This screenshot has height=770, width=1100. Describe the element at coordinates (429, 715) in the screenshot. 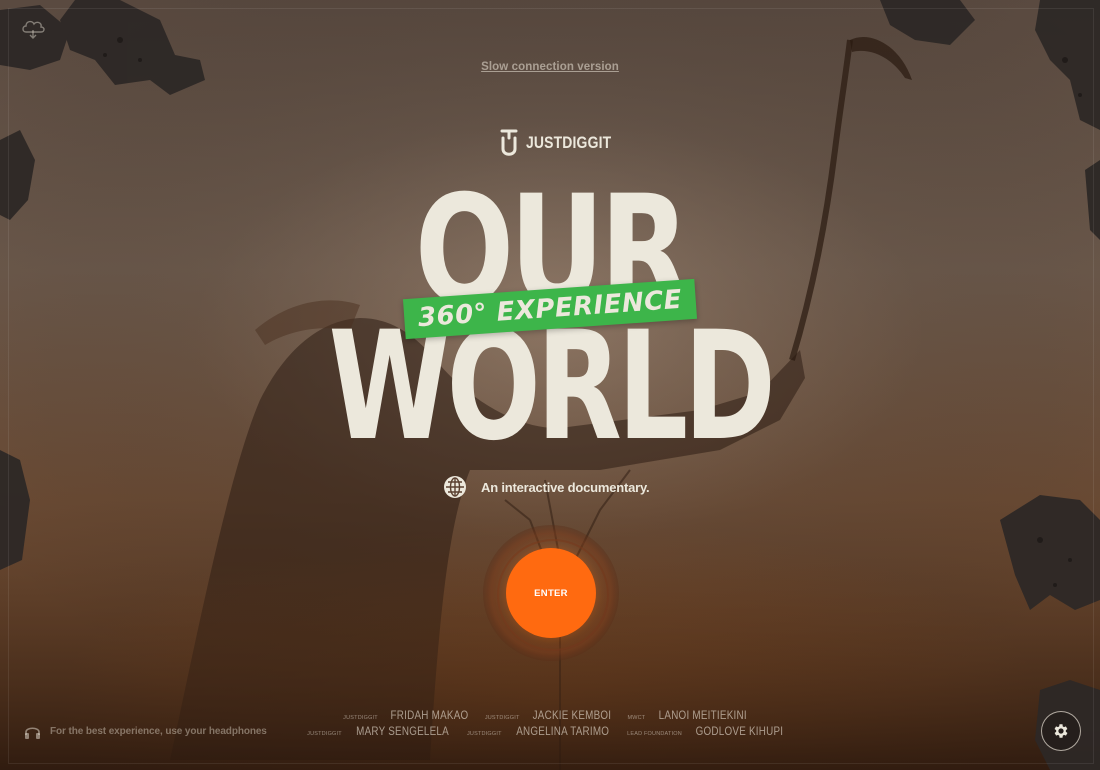

I see `credit-name: FRIDAH MAKAO` at that location.